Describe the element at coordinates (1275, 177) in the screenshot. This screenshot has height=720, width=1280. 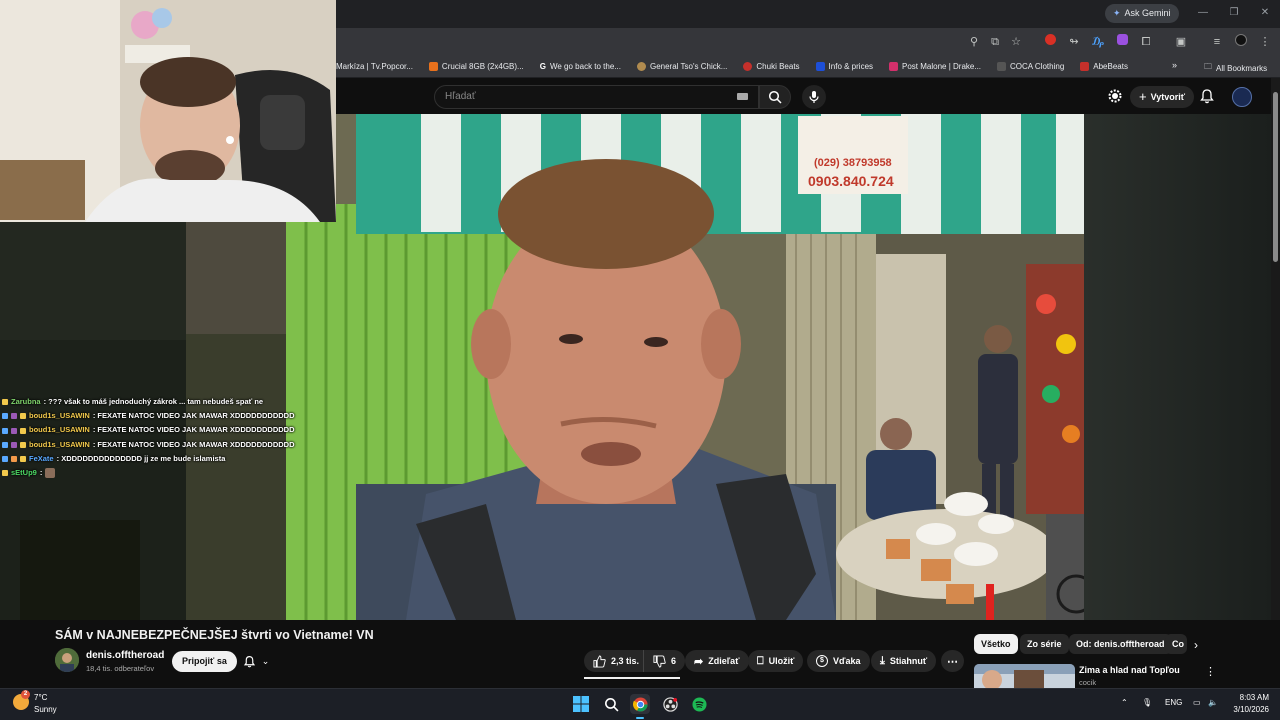
I see `scrollbar-thumb` at that location.